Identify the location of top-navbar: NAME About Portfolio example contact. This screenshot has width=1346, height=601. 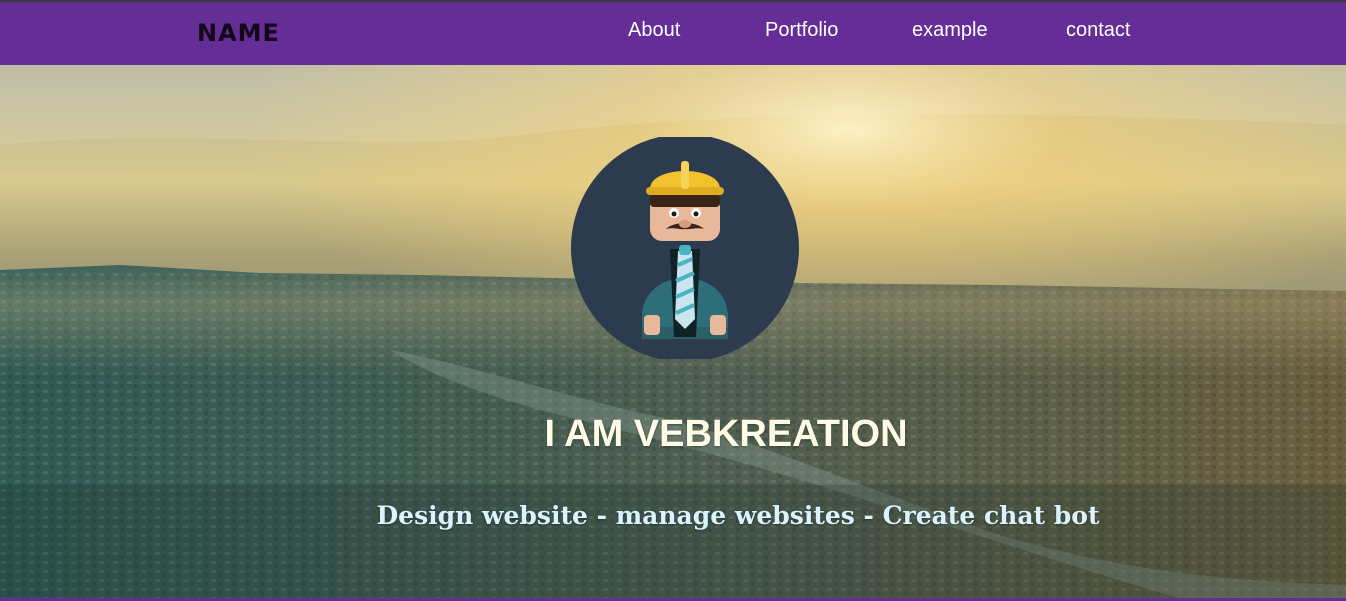
(673, 33).